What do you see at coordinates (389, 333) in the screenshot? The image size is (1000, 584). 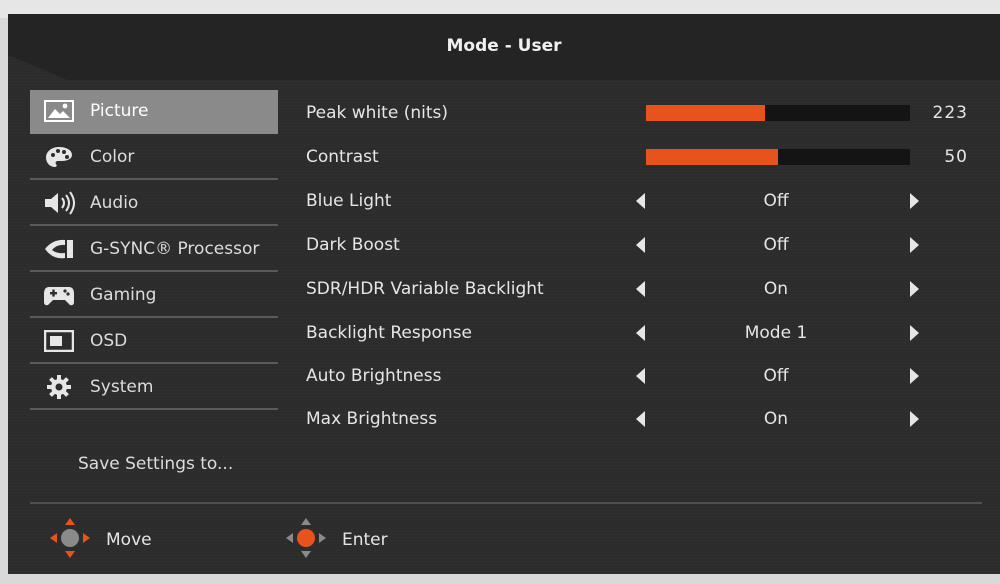 I see `setting-label: Backlight Response` at bounding box center [389, 333].